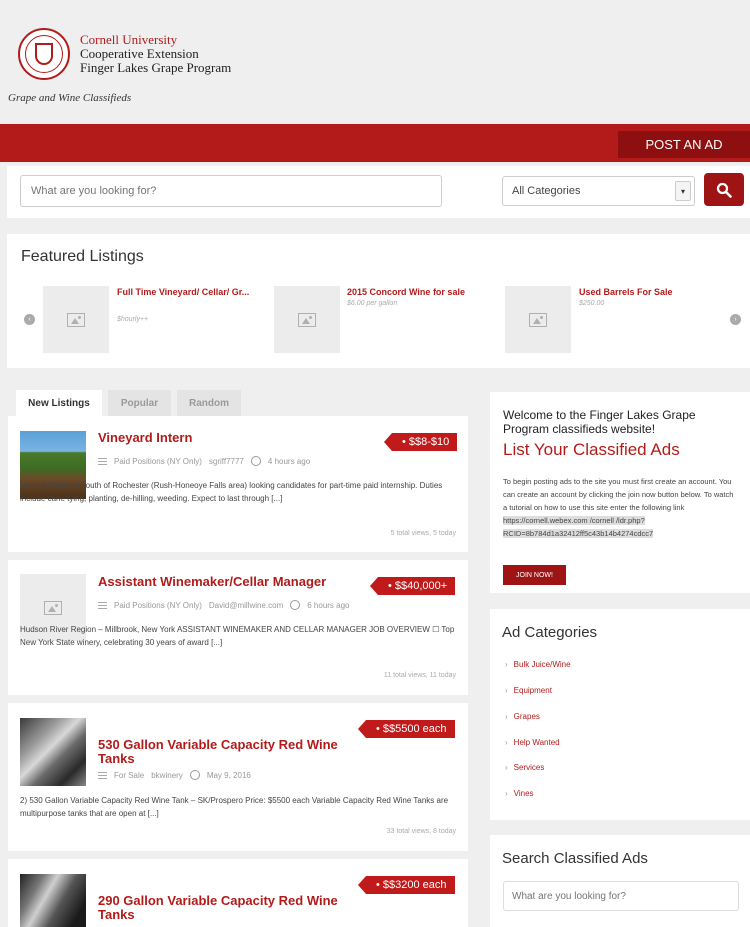 The width and height of the screenshot is (750, 927). I want to click on category-label: Equipment, so click(532, 690).